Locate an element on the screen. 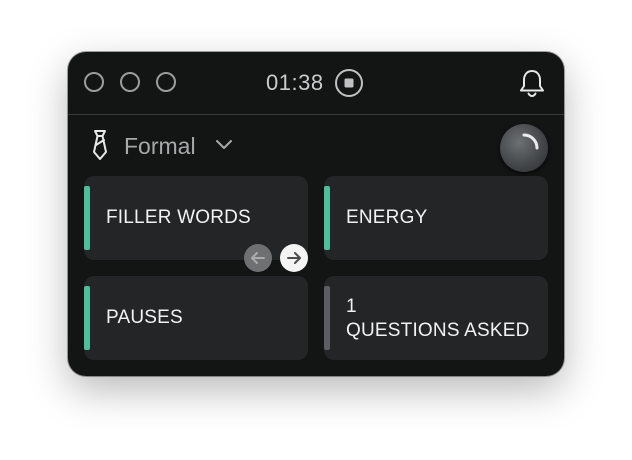 Image resolution: width=632 pixels, height=460 pixels. metric-card-energy: ENERGY is located at coordinates (436, 218).